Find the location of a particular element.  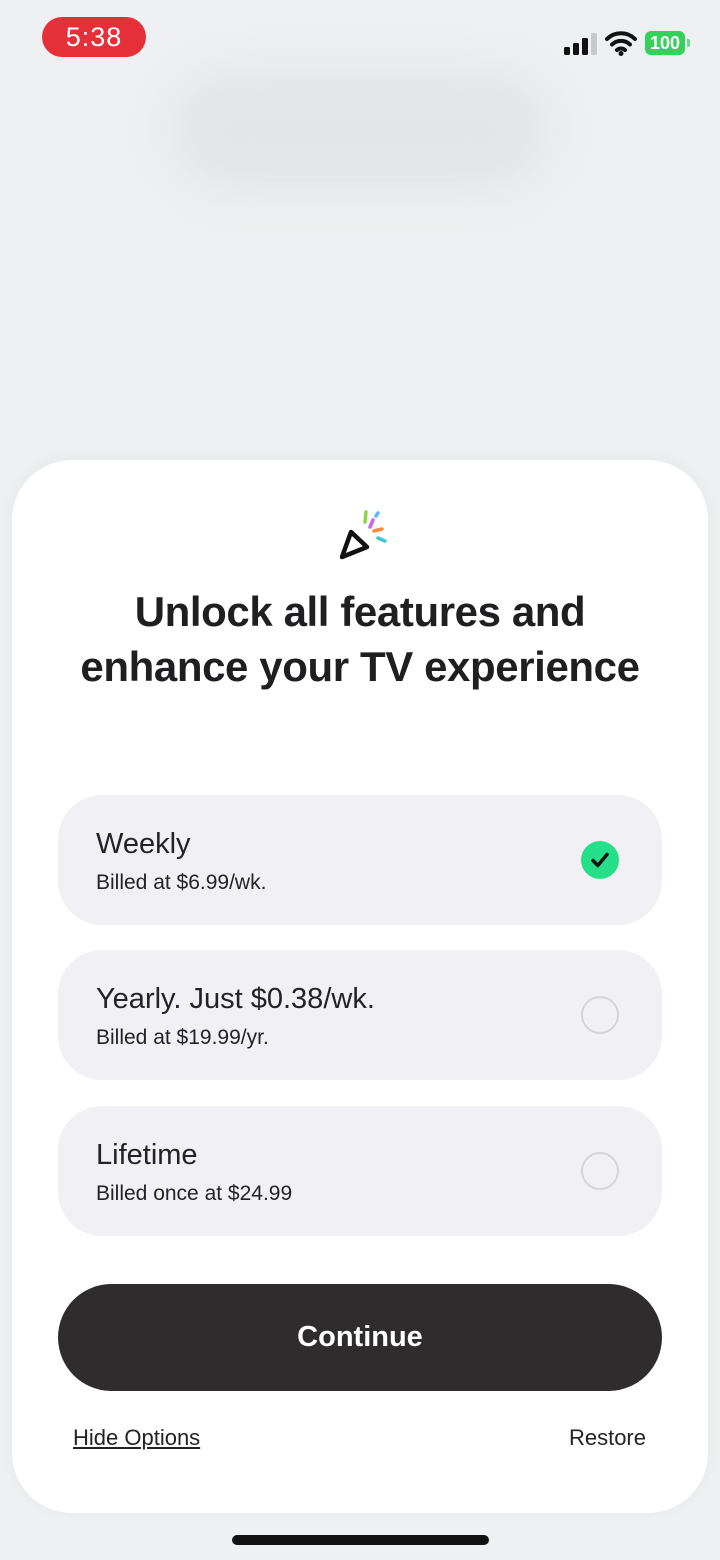

plan-option-weekly: Weekly Billed at $6.99/wk. is located at coordinates (360, 860).